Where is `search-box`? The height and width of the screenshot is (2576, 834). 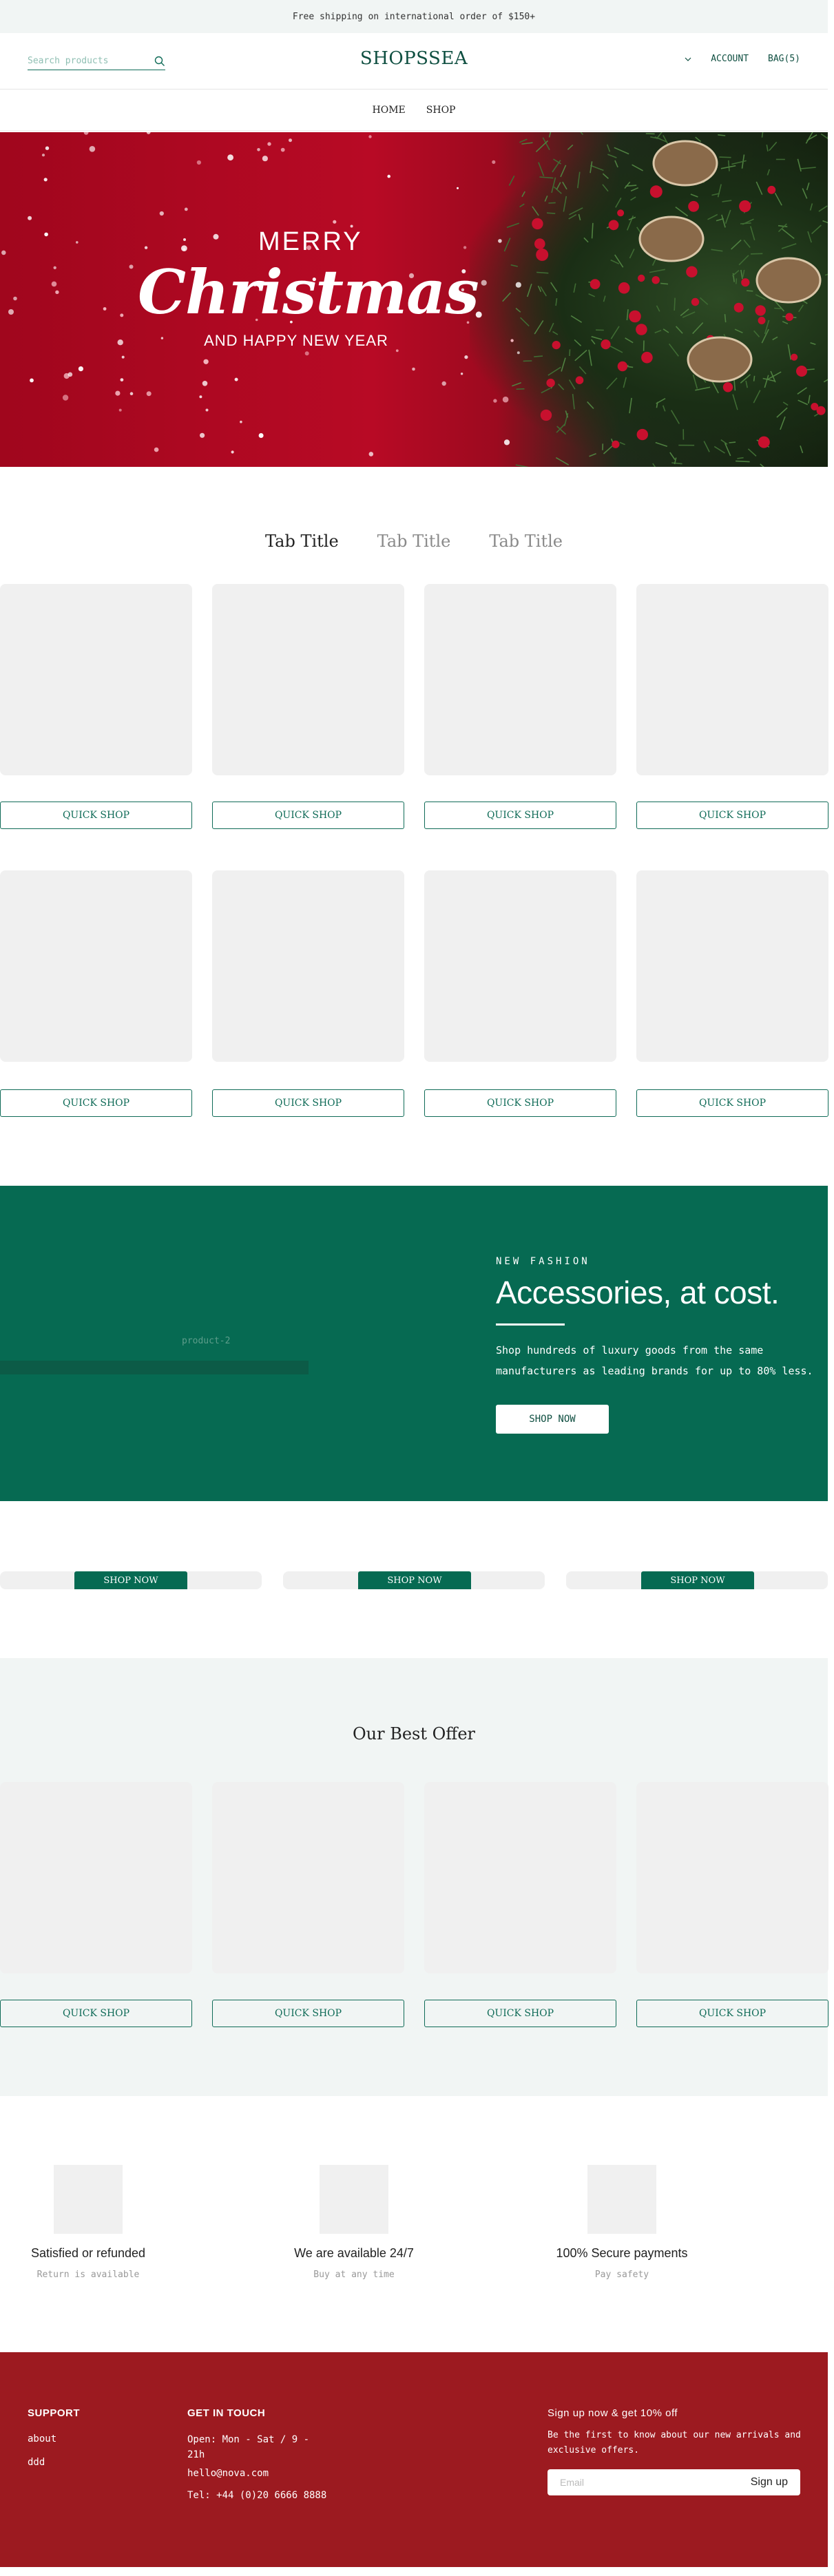
search-box is located at coordinates (96, 61).